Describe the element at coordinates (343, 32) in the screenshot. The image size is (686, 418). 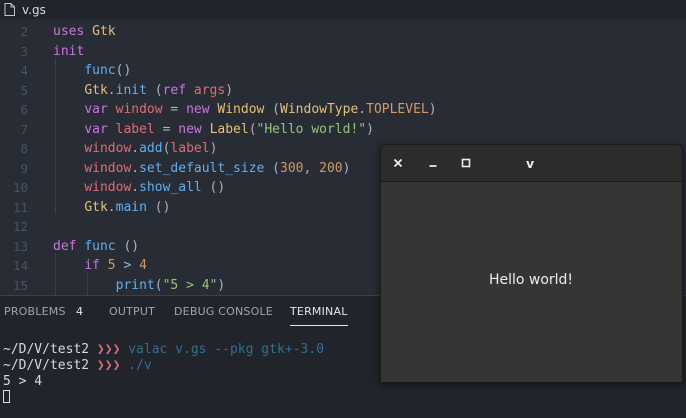
I see `code-line: 2 uses Gtk` at that location.